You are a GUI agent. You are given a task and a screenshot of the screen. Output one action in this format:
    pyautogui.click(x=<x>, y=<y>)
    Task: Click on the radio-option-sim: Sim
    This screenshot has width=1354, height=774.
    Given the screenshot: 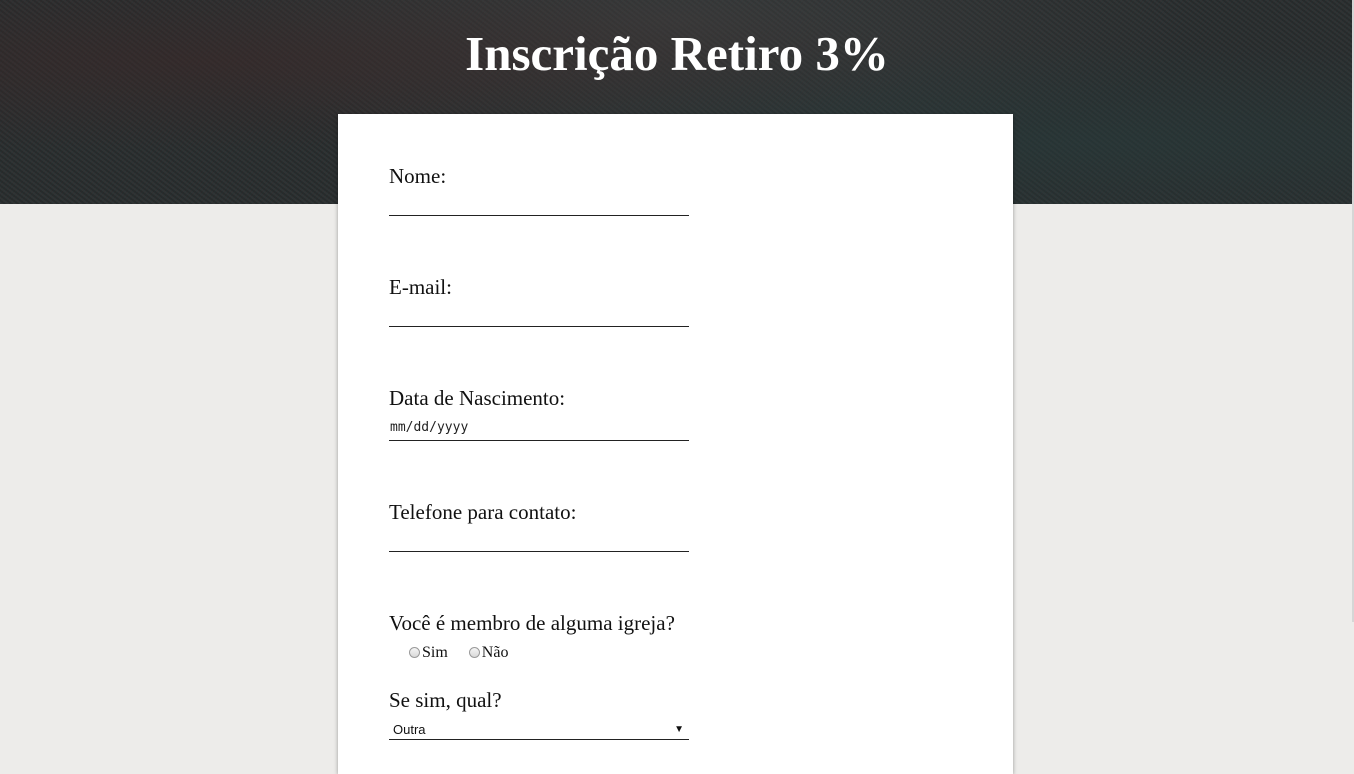 What is the action you would take?
    pyautogui.click(x=428, y=653)
    